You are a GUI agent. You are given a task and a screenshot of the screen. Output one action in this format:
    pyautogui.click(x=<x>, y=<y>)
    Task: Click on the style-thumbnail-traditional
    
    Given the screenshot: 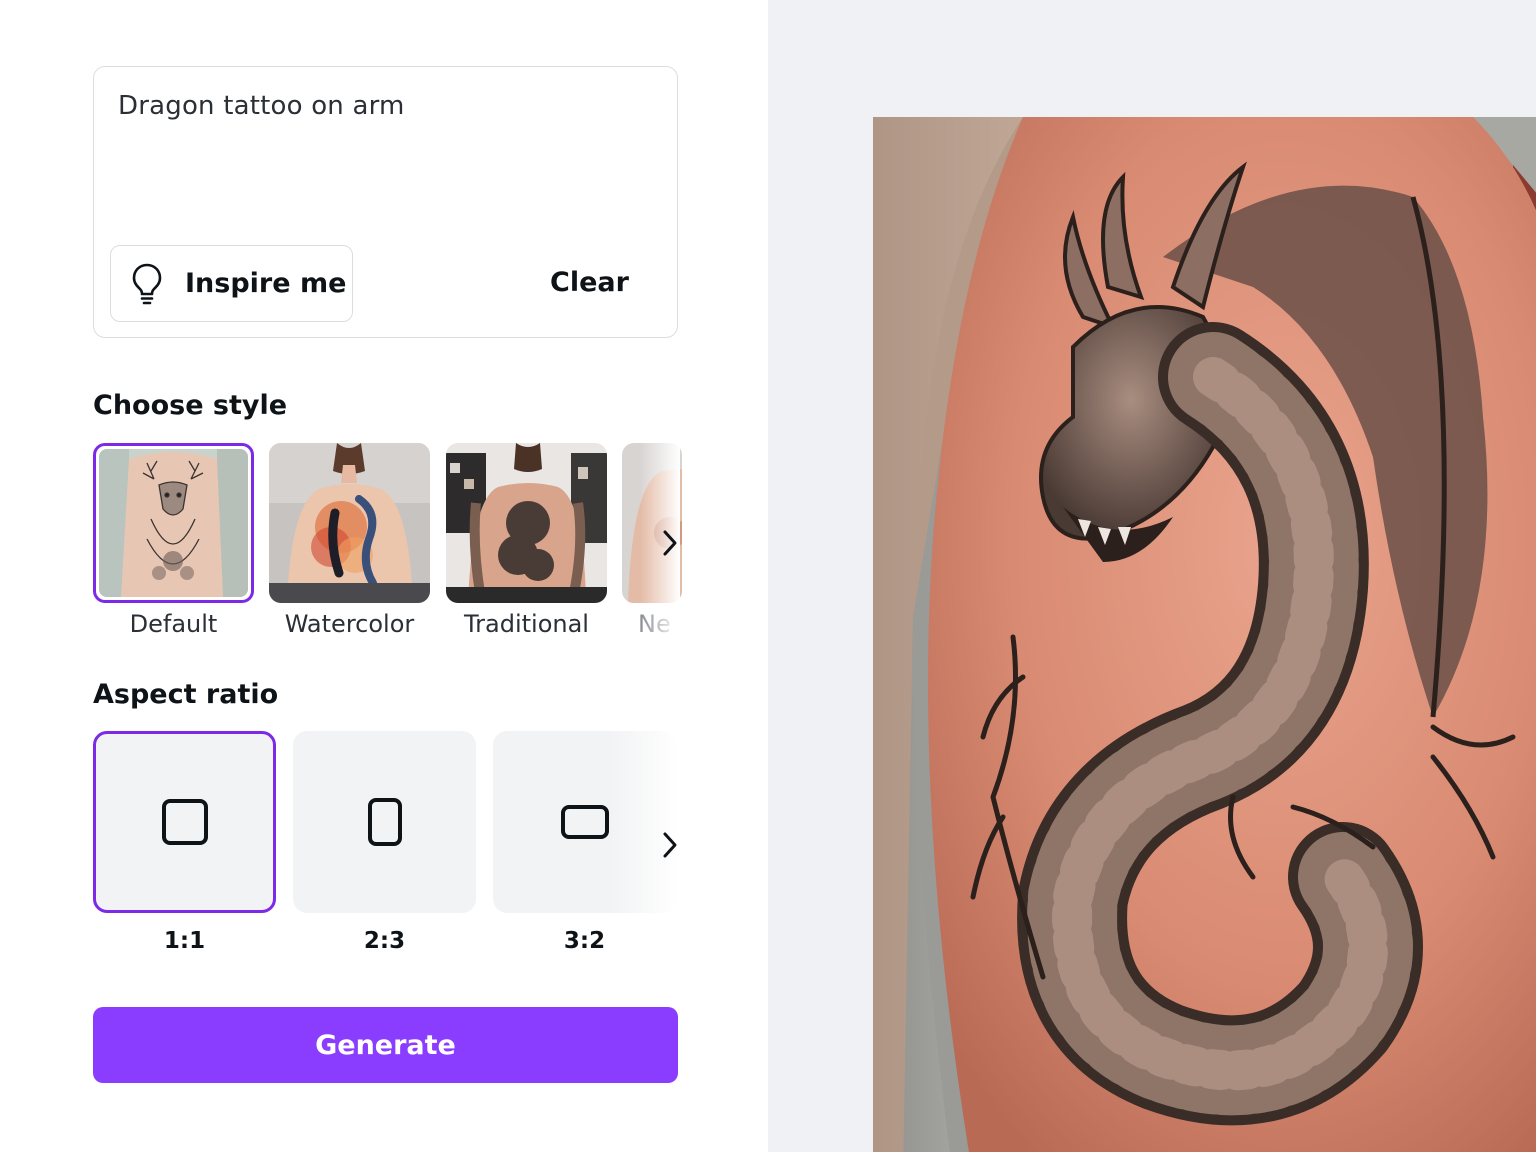 What is the action you would take?
    pyautogui.click(x=526, y=523)
    